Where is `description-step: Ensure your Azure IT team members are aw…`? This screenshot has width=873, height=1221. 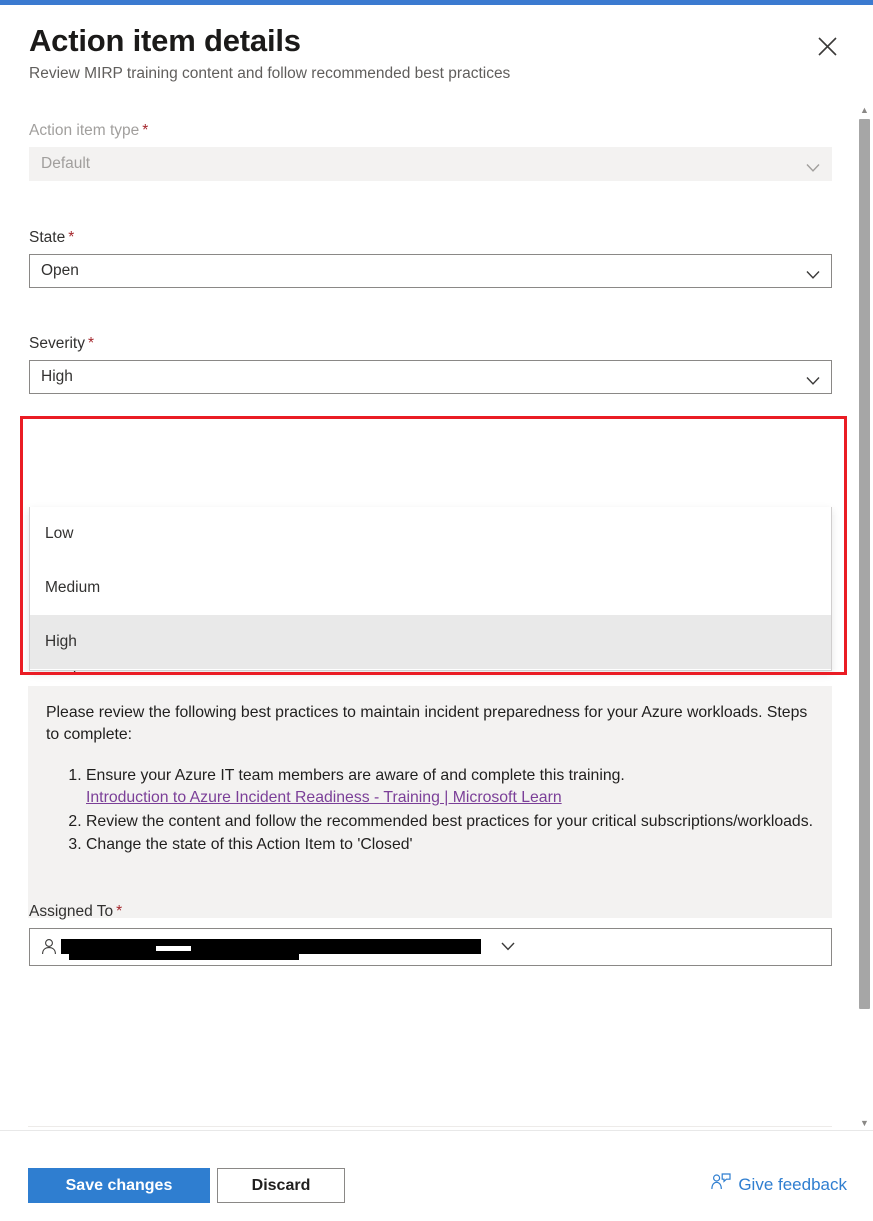 description-step: Ensure your Azure IT team members are aw… is located at coordinates (450, 787).